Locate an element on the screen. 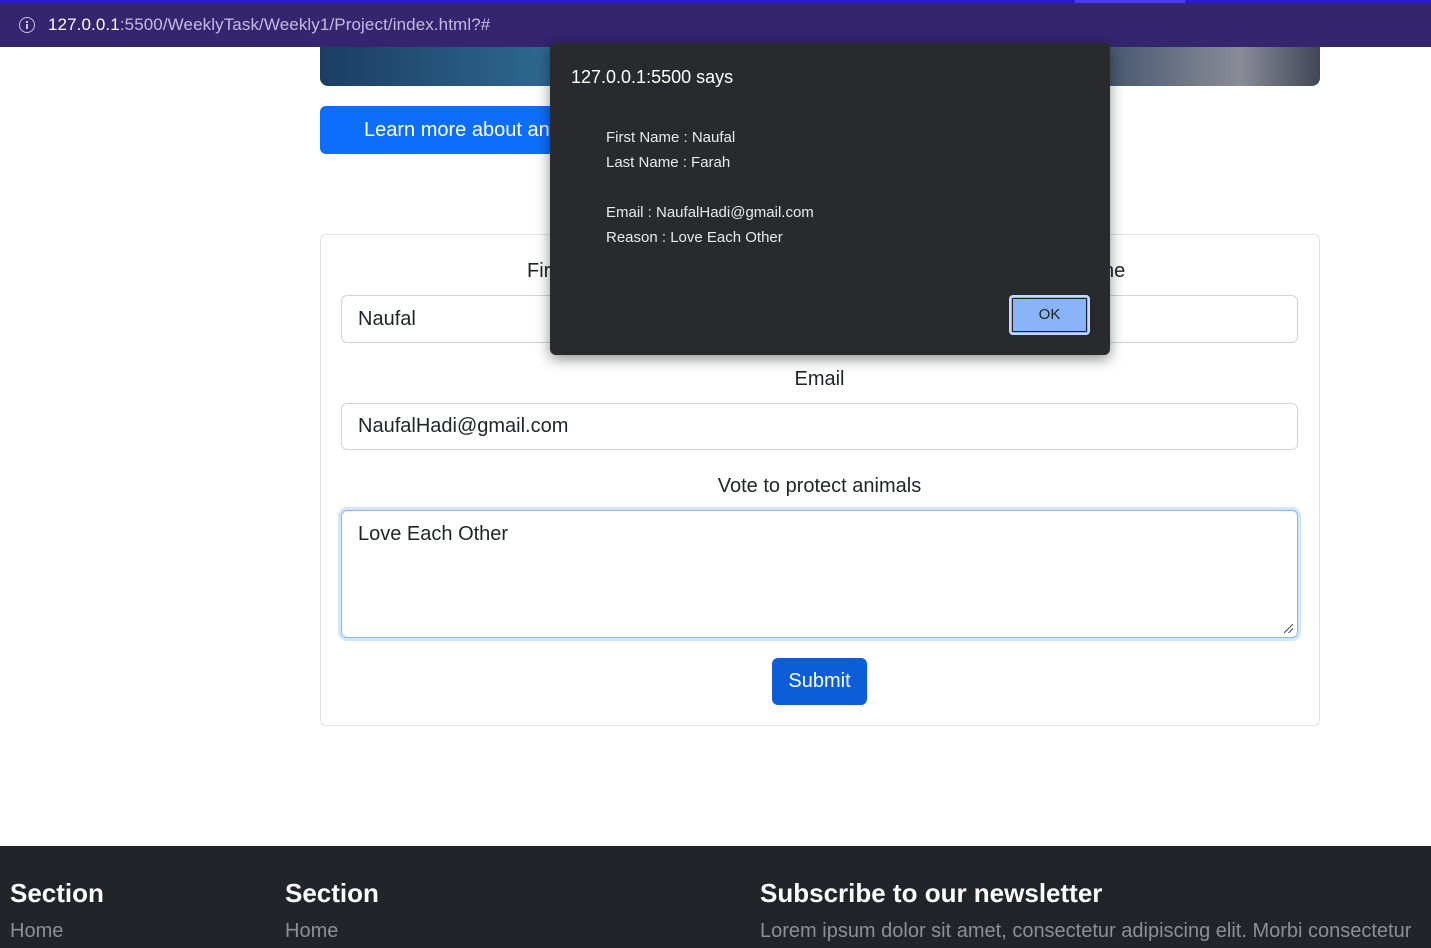  vote-value: Love Each Other is located at coordinates (433, 534).